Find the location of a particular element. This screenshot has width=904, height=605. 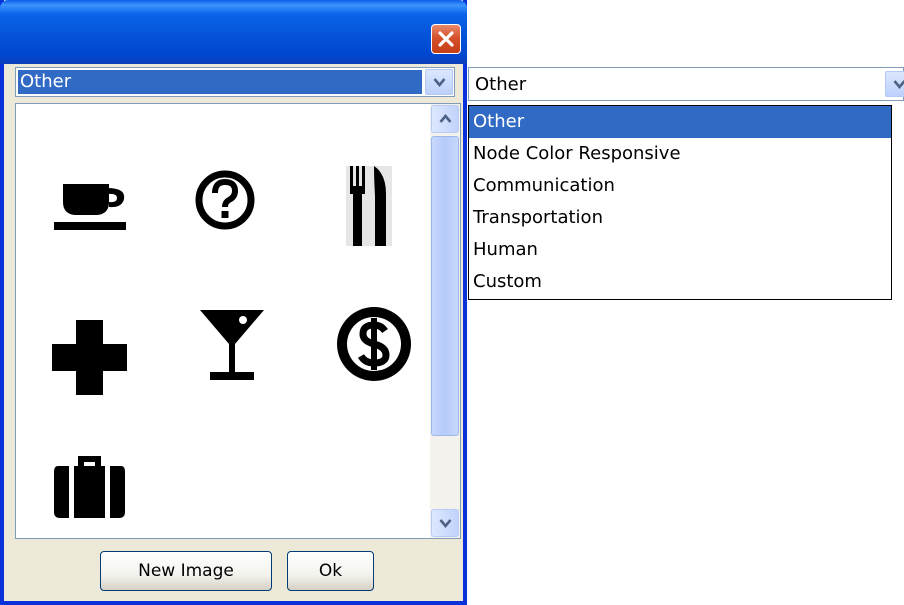

chevron-up-icon is located at coordinates (445, 118).